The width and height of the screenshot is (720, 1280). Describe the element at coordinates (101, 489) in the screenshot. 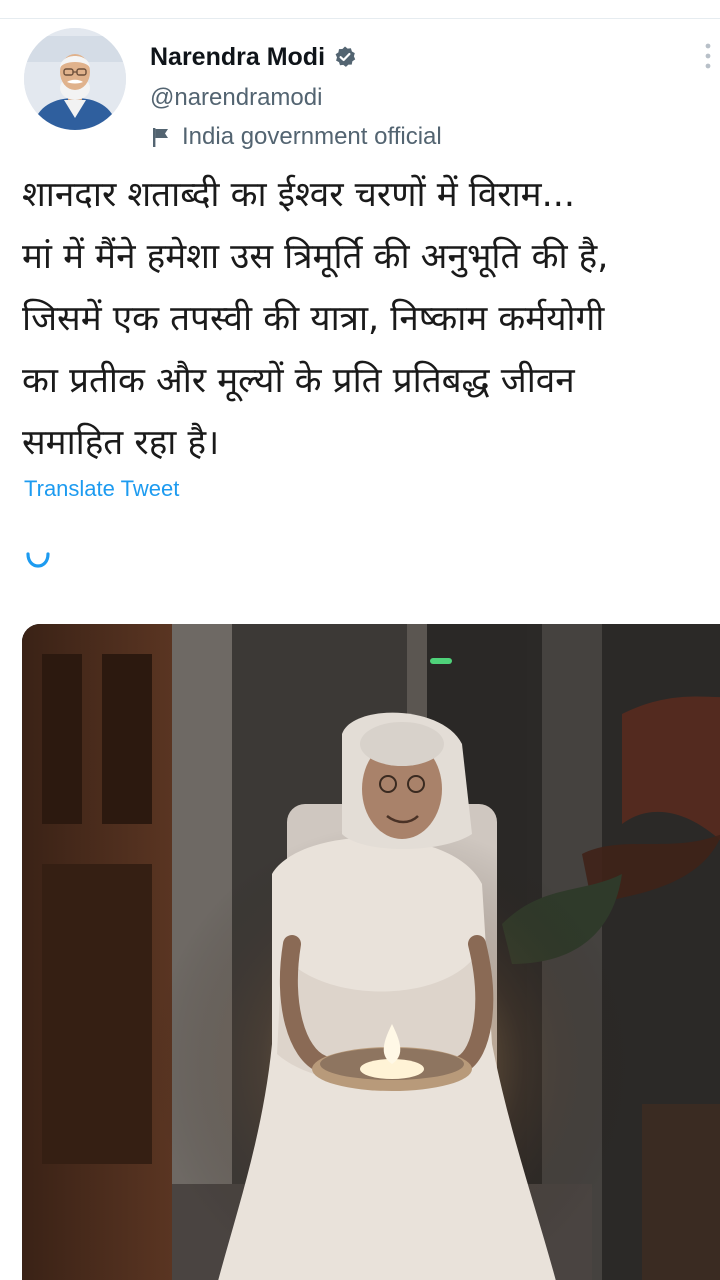

I see `translate-tweet-link: Translate Tweet` at that location.